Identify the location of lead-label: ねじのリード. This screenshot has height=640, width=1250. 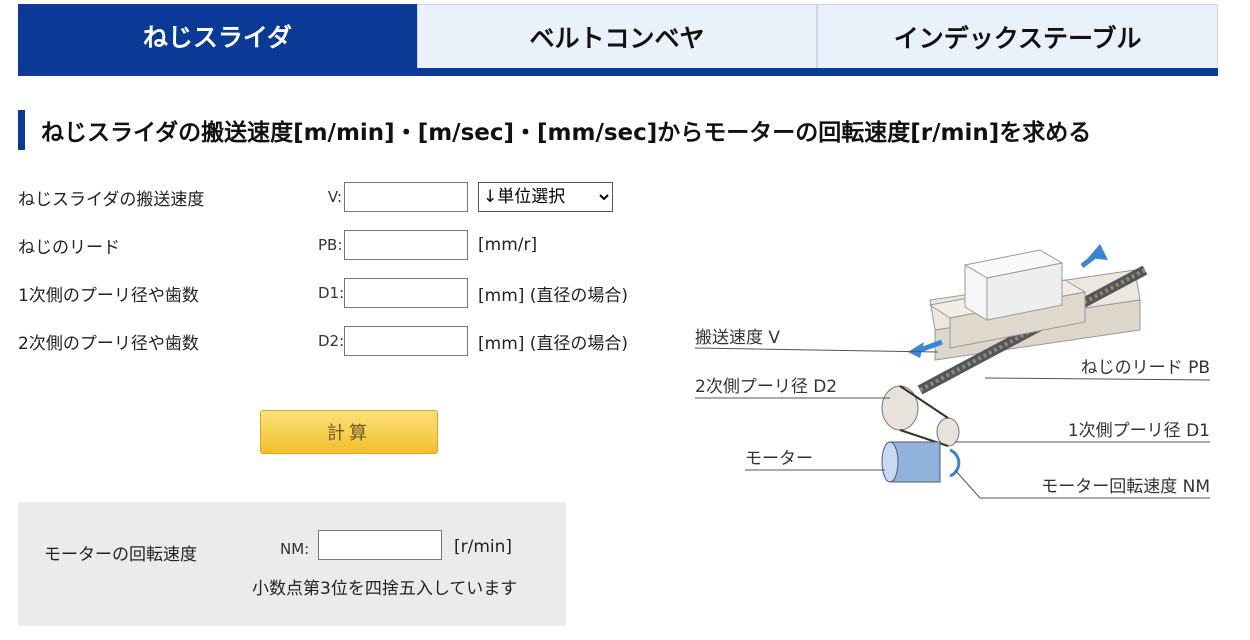
(69, 247).